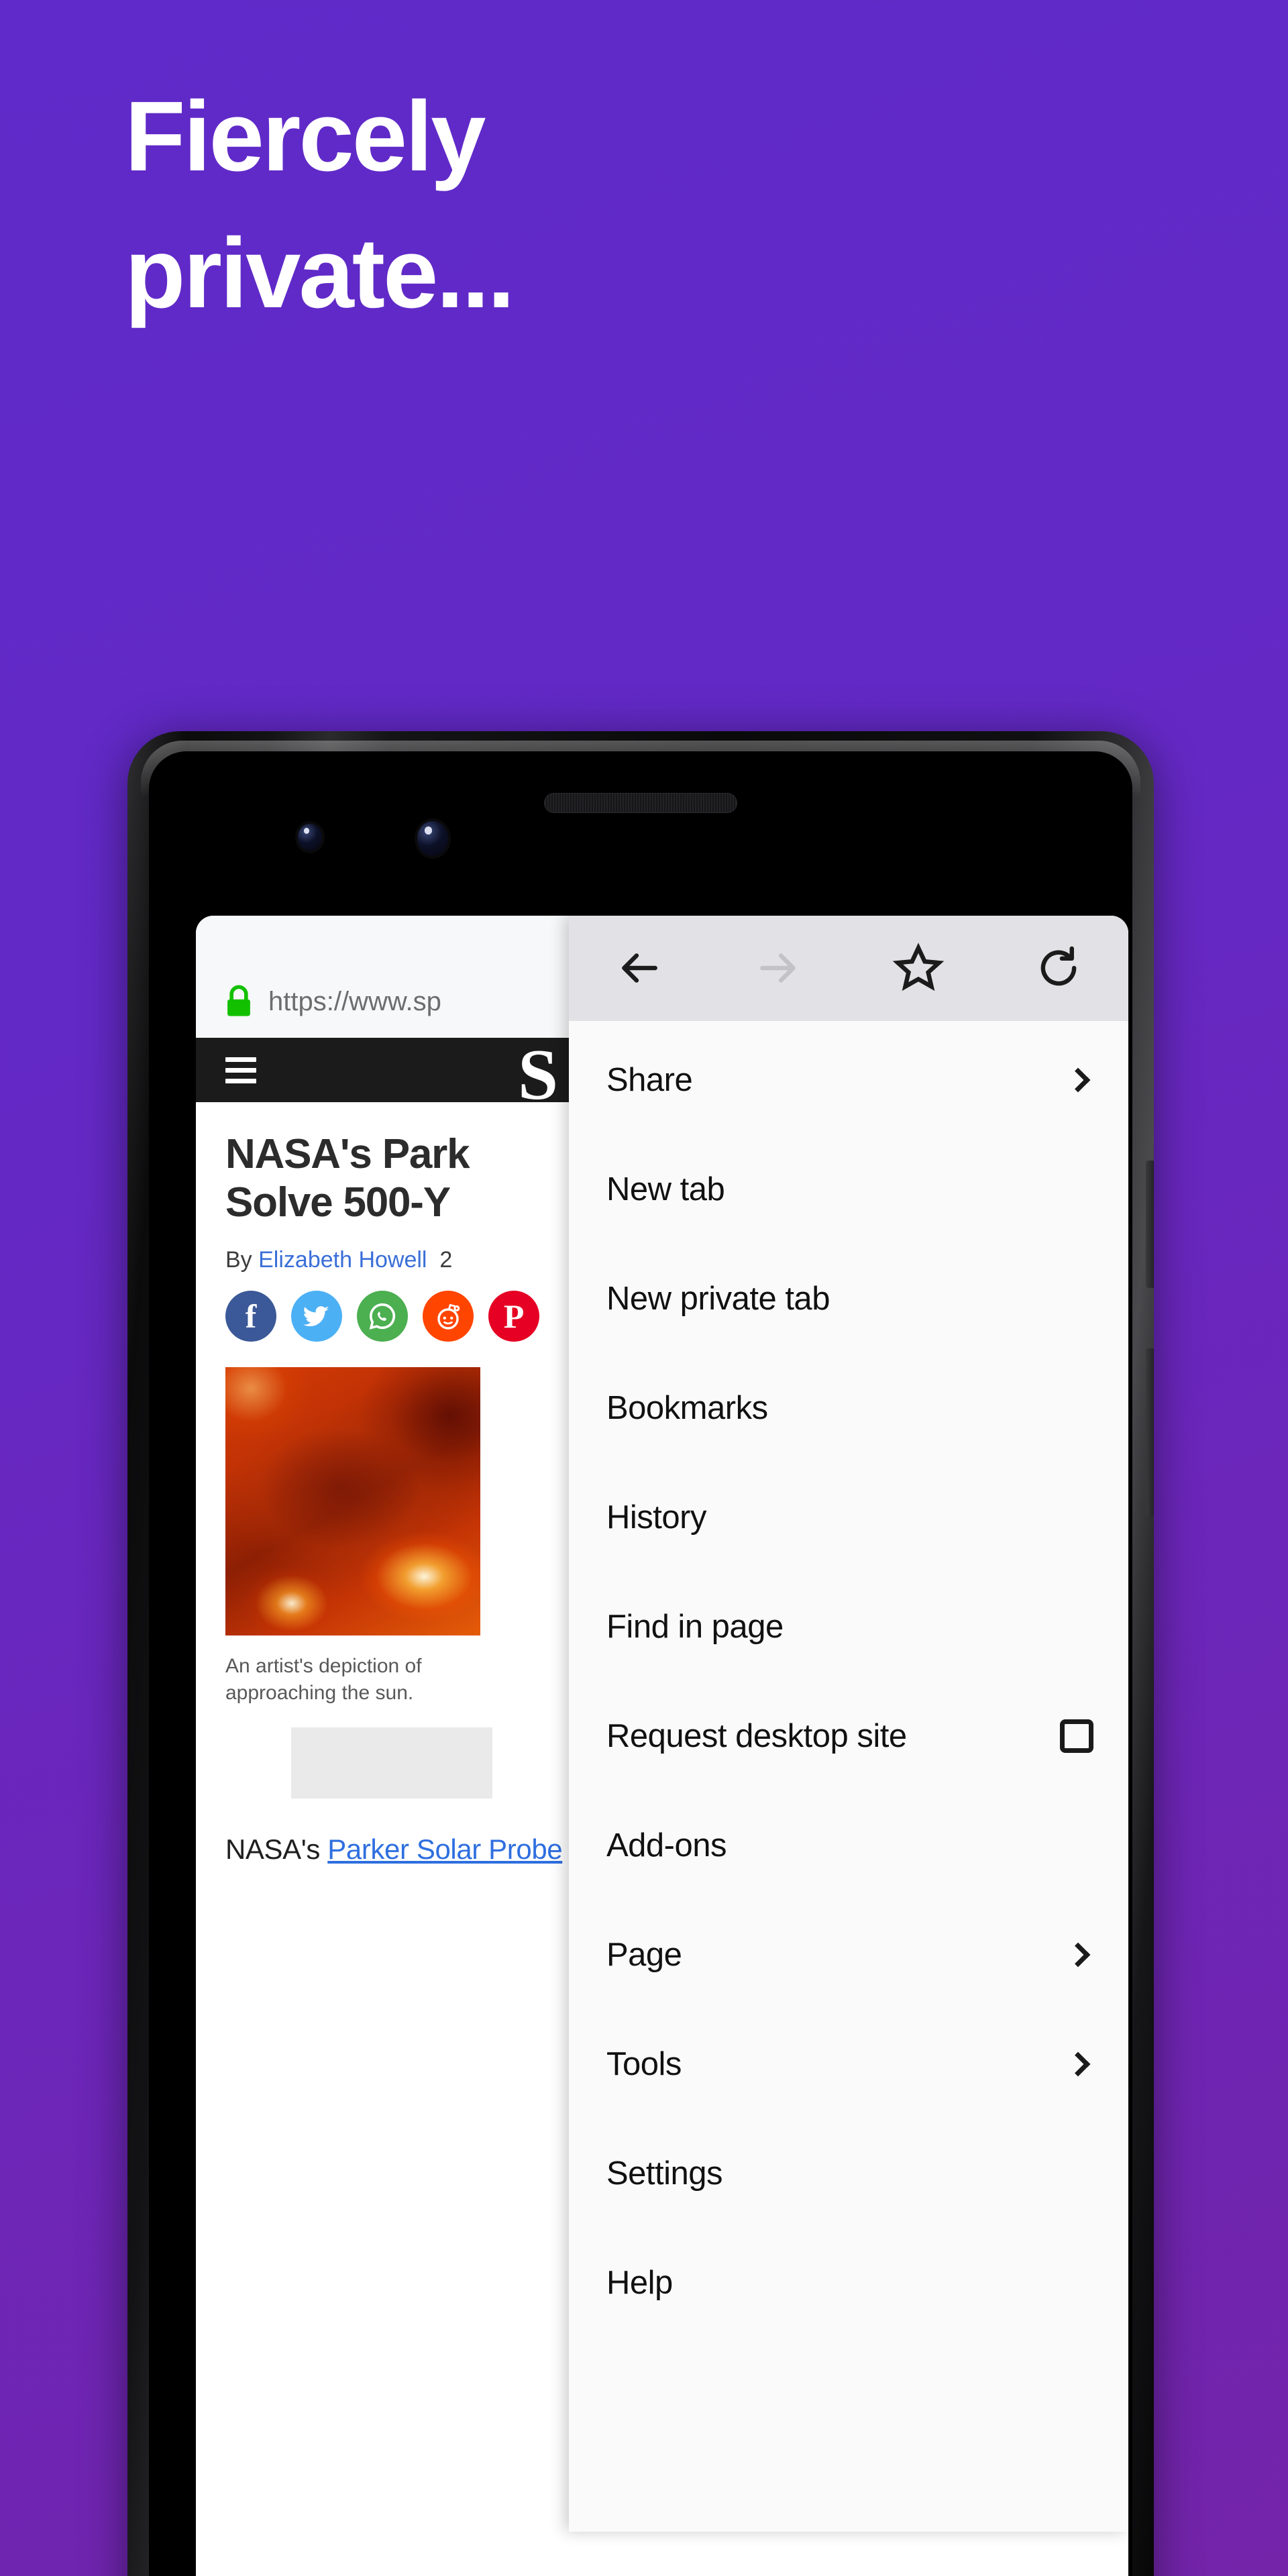  I want to click on menu-toolbar, so click(848, 968).